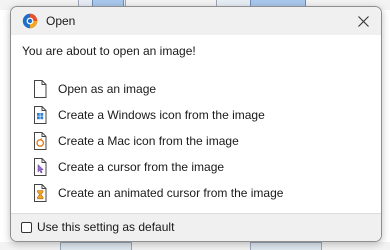 Image resolution: width=390 pixels, height=250 pixels. Describe the element at coordinates (171, 193) in the screenshot. I see `option-label: Create an animated cursor from the image` at that location.